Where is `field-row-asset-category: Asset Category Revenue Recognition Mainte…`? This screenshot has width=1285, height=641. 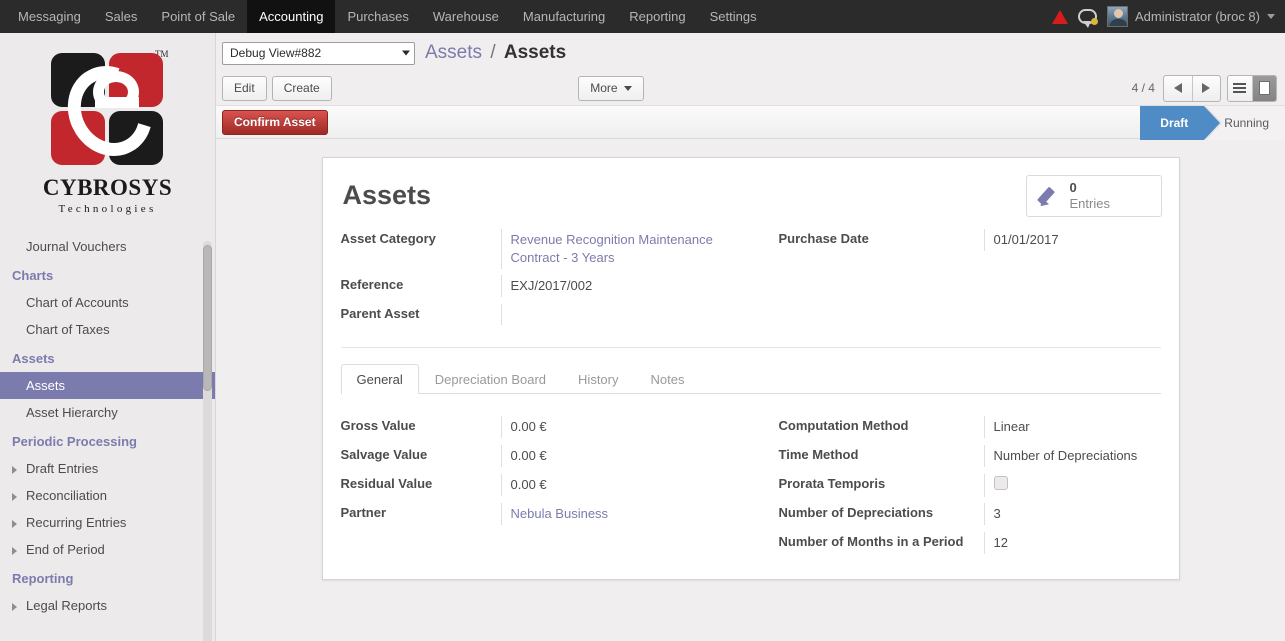
field-row-asset-category: Asset Category Revenue Recognition Mainte… is located at coordinates (546, 249).